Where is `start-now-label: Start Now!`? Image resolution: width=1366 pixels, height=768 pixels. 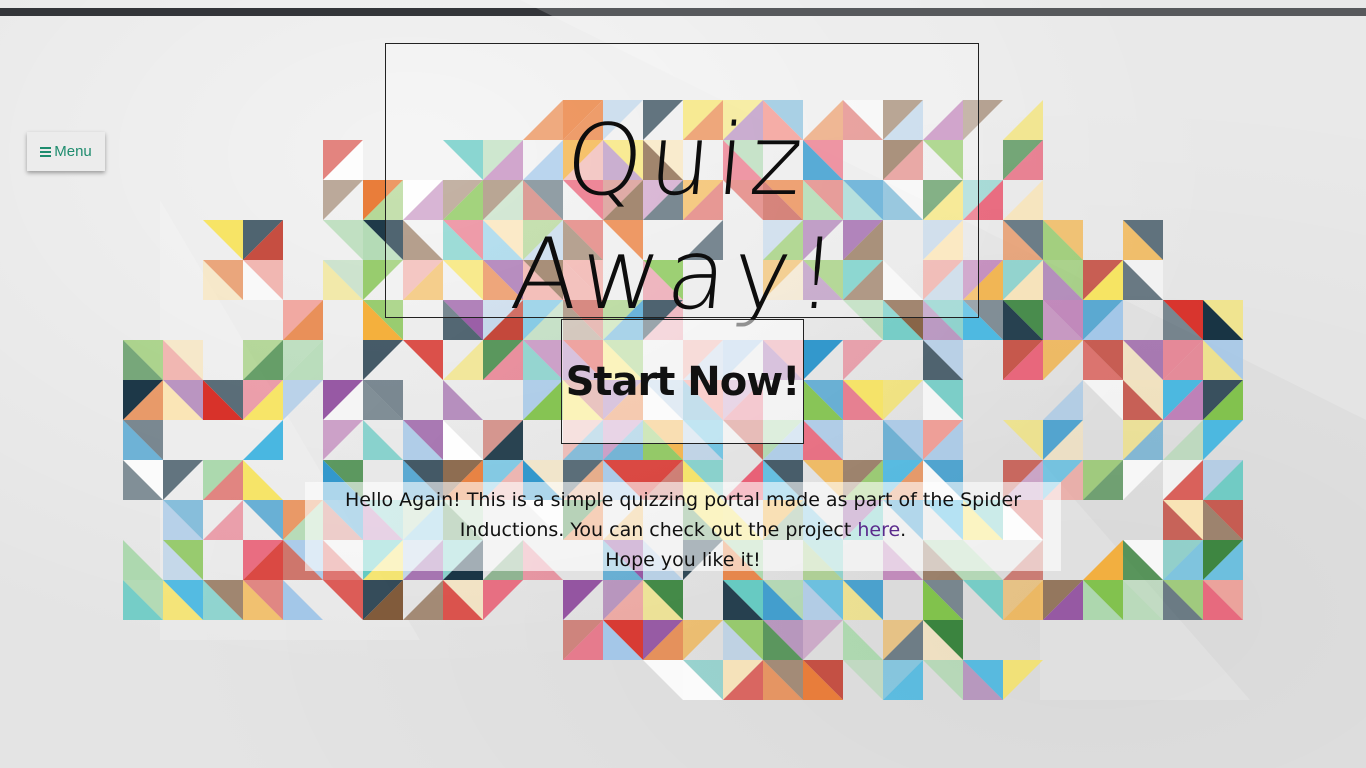 start-now-label: Start Now! is located at coordinates (683, 381).